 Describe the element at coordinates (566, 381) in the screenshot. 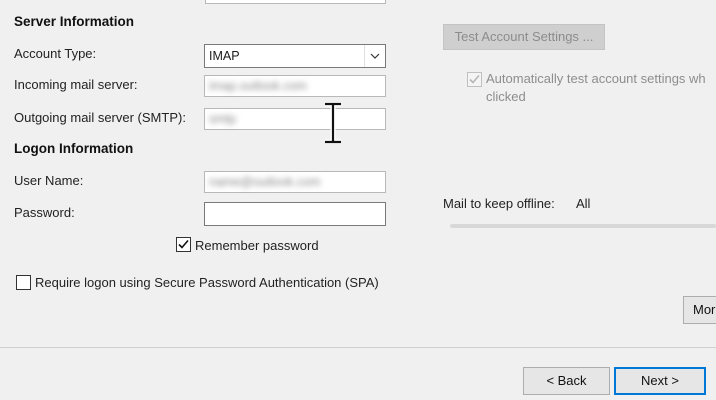

I see `back-button: < Back` at that location.